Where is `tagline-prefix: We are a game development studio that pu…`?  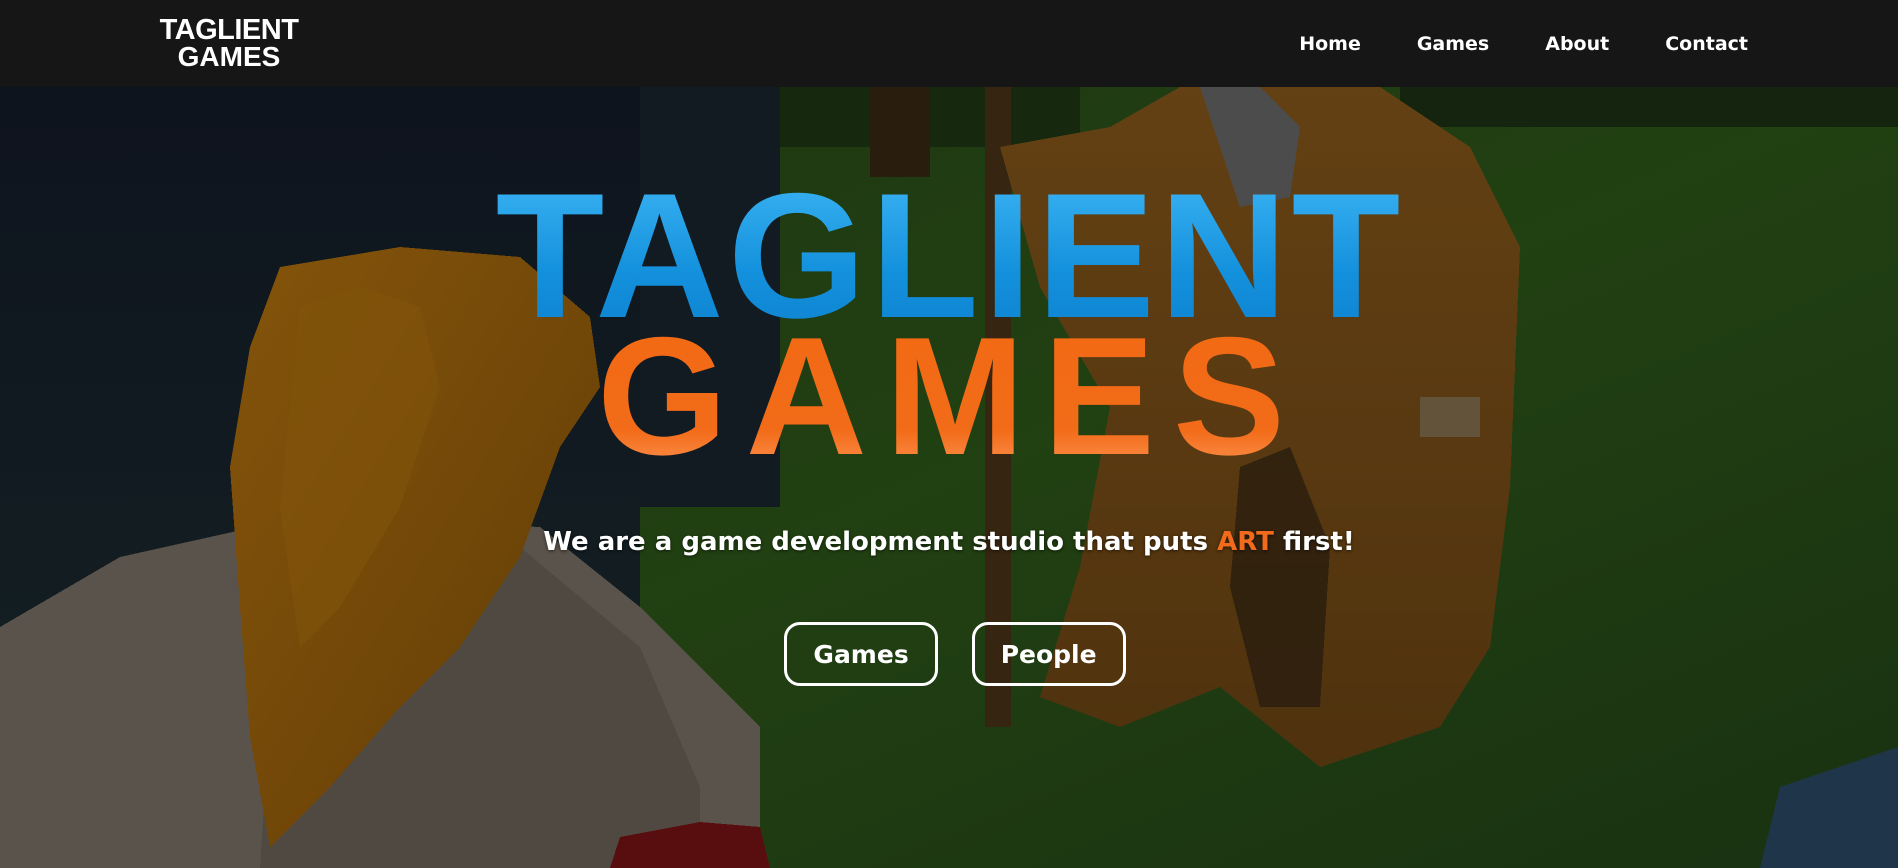 tagline-prefix: We are a game development studio that pu… is located at coordinates (880, 542).